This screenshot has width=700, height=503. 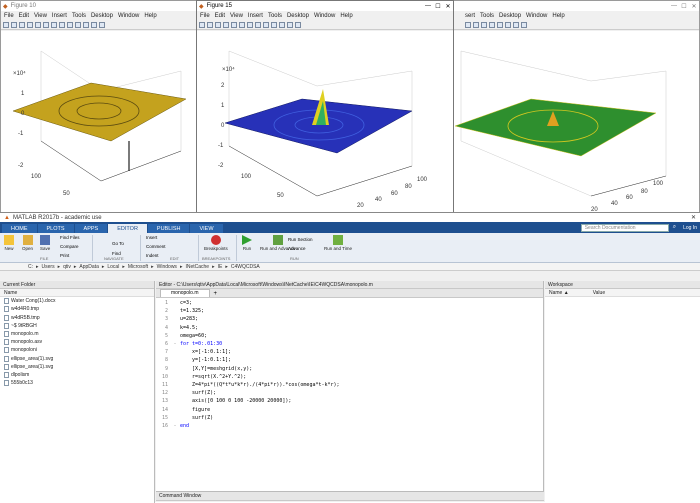 What do you see at coordinates (216, 243) in the screenshot?
I see `breakpoints-button: Breakpoints` at bounding box center [216, 243].